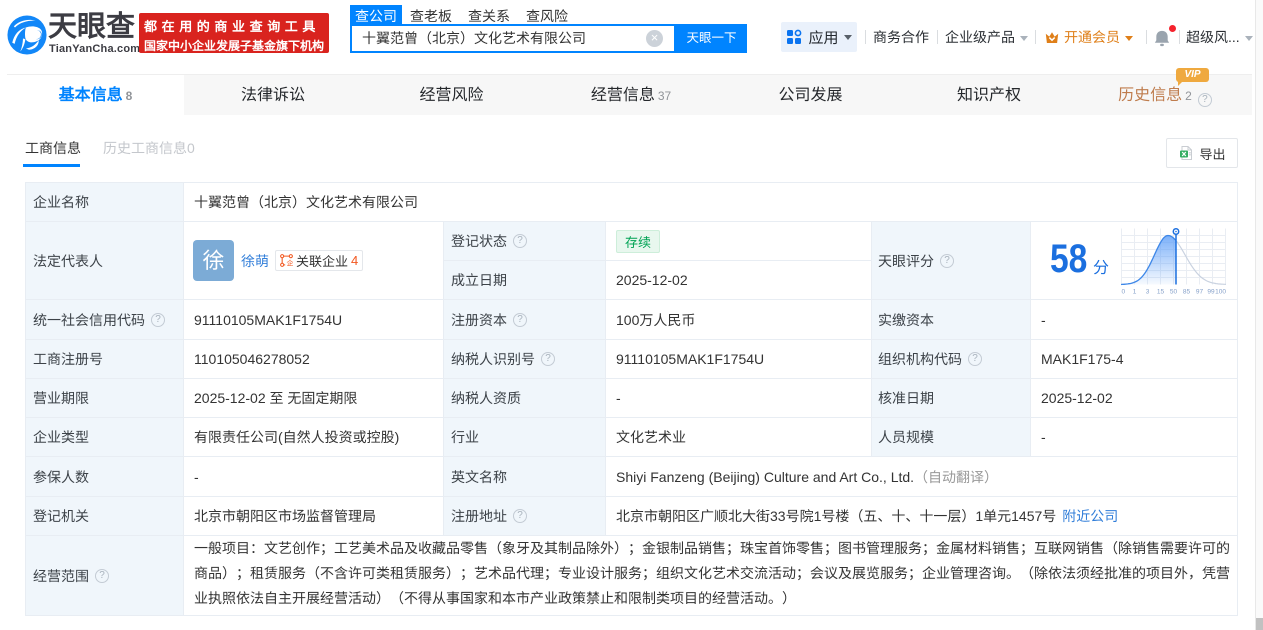  What do you see at coordinates (1187, 292) in the screenshot?
I see `svg-text: 85` at bounding box center [1187, 292].